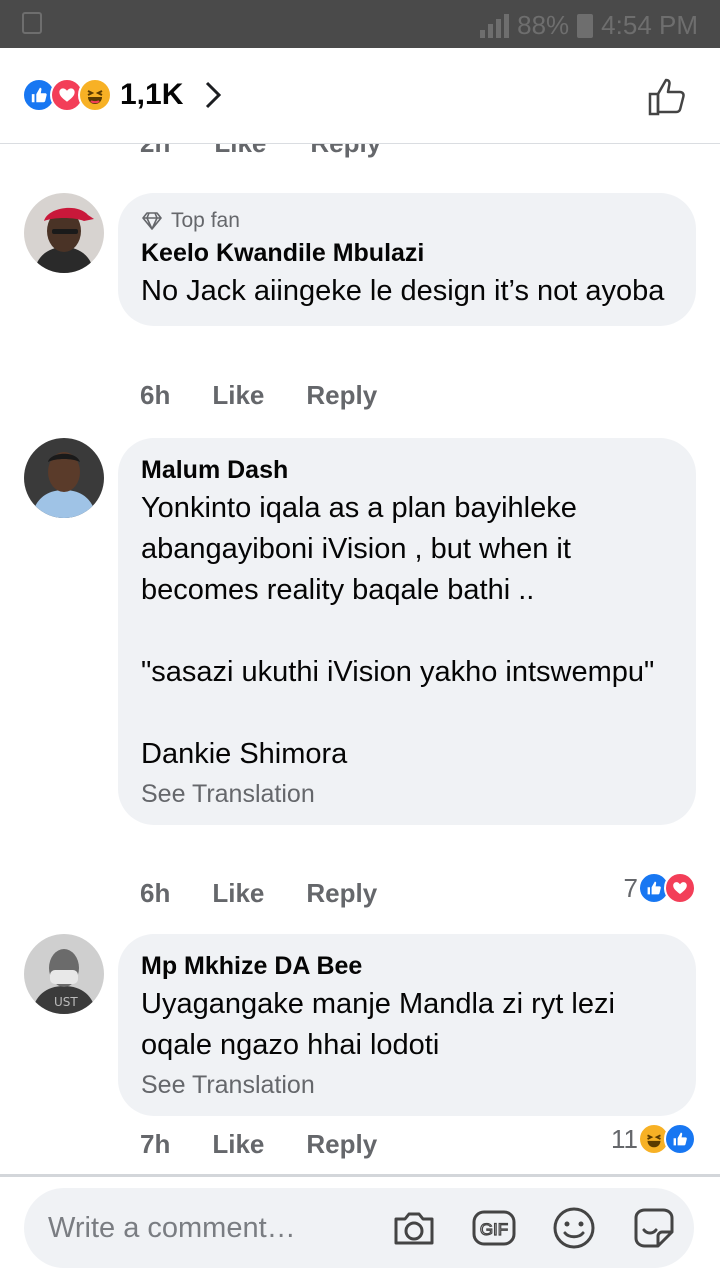  I want to click on like-icon, so click(680, 1139).